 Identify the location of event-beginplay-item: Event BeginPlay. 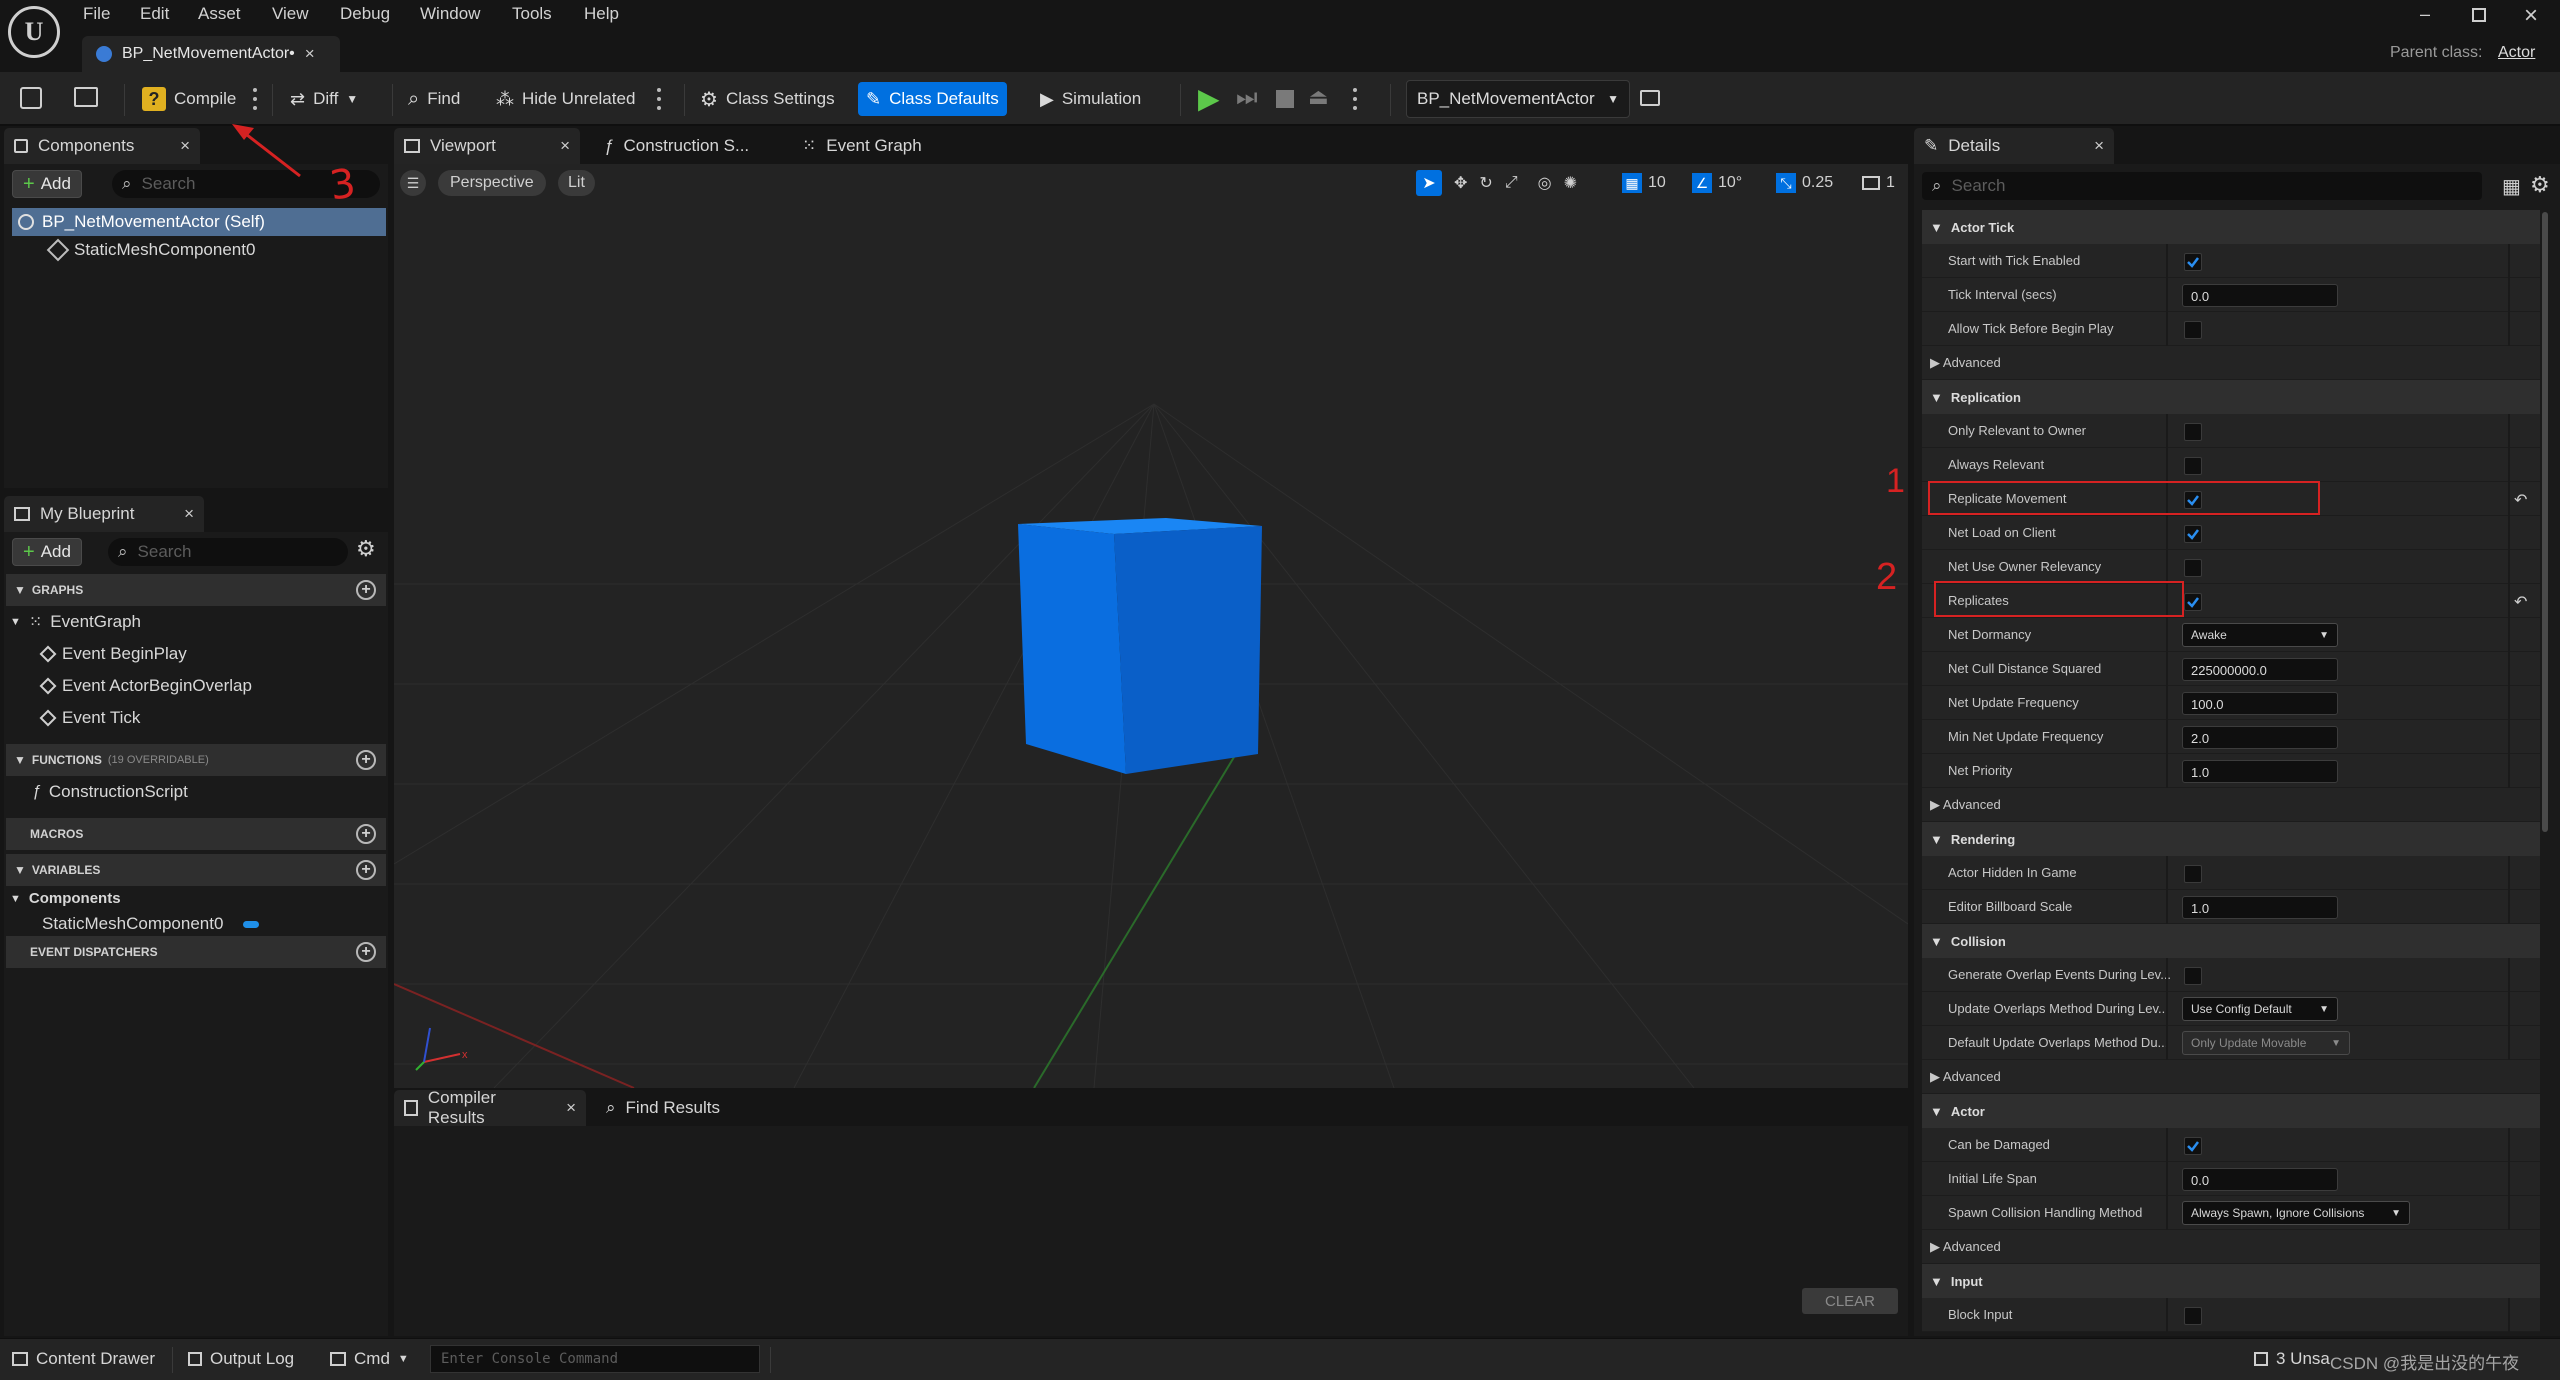
(113, 654).